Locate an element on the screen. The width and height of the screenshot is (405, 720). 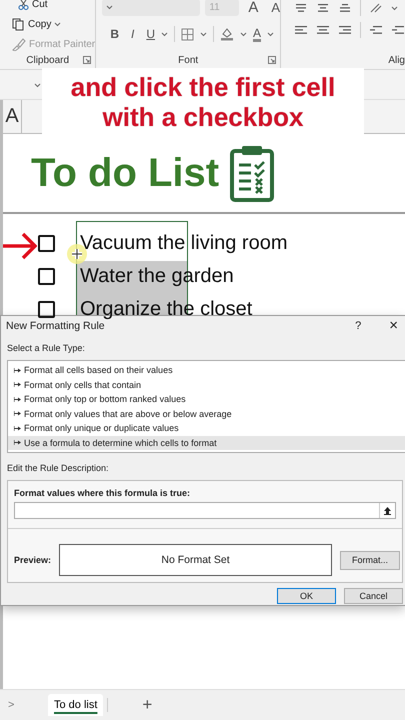
section-label: Select a Rule Type: is located at coordinates (46, 349).